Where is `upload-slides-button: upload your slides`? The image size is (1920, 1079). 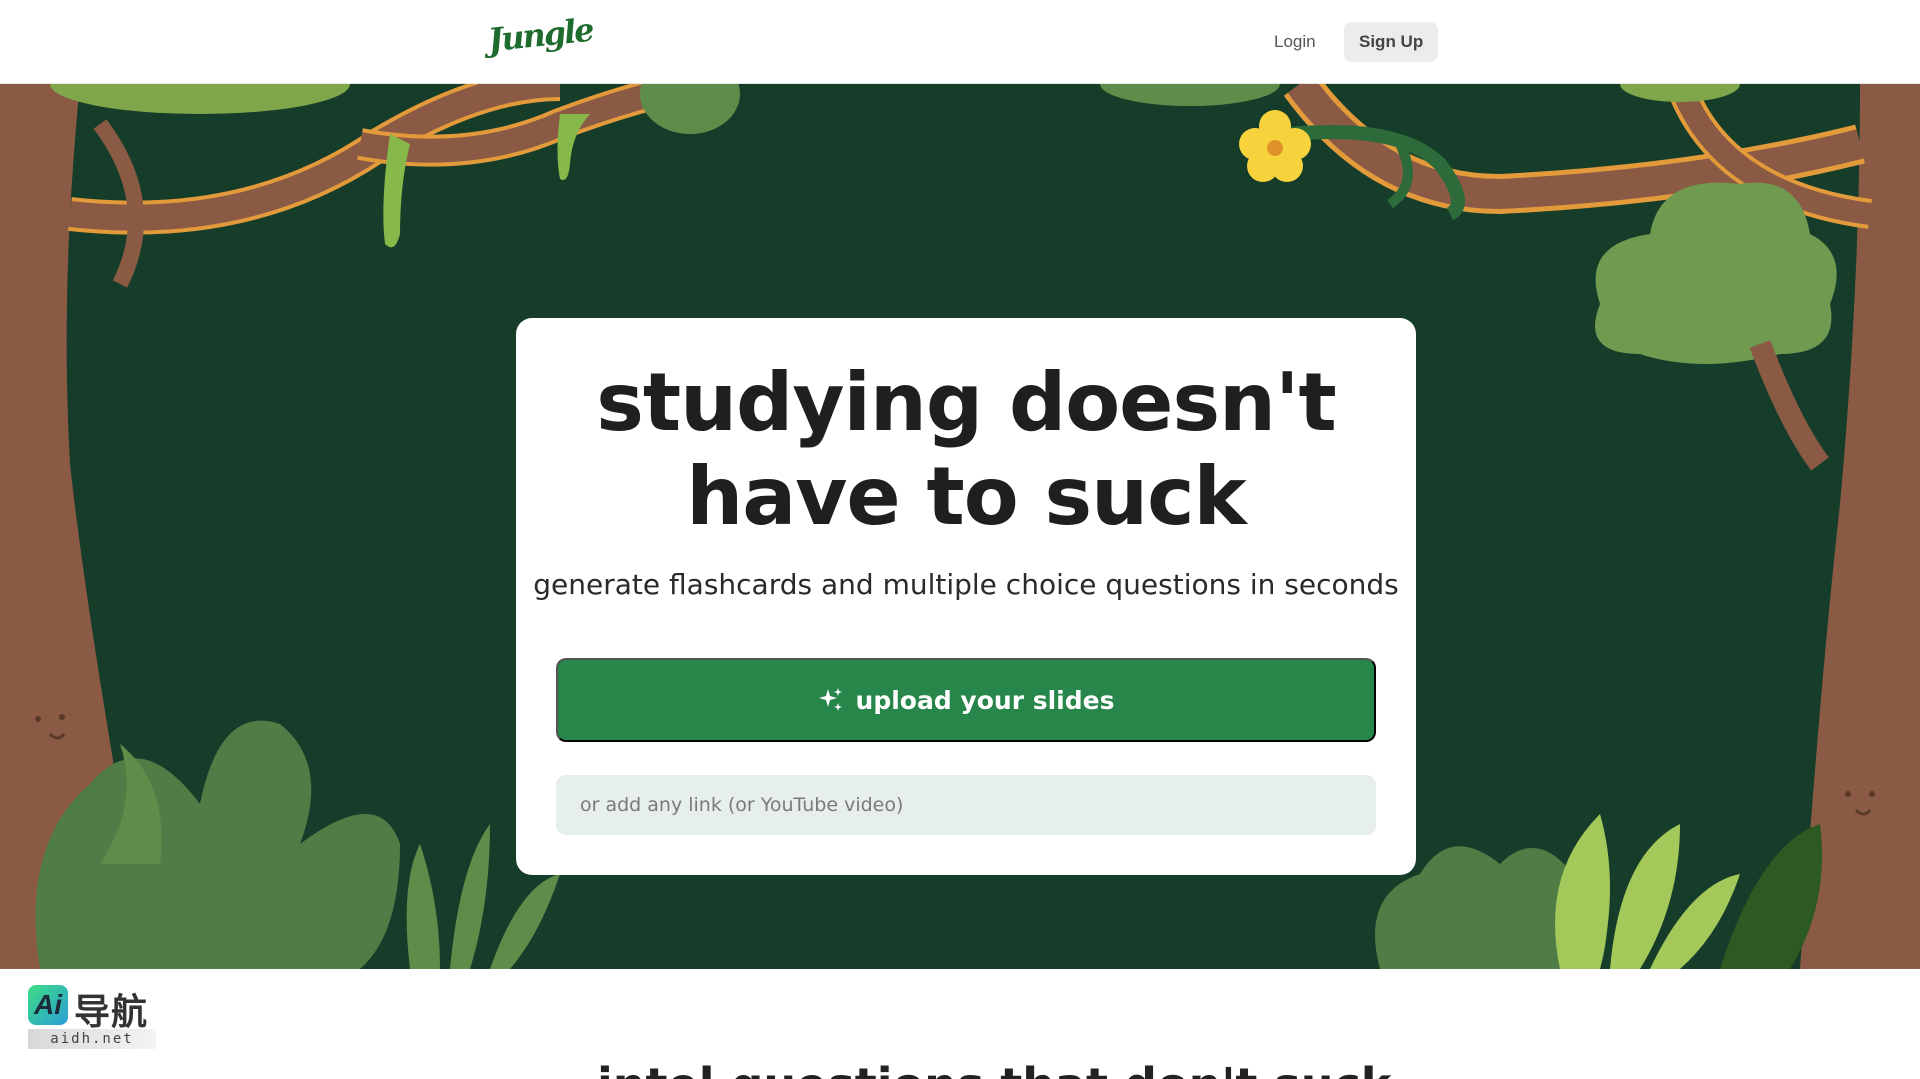
upload-slides-button: upload your slides is located at coordinates (966, 700).